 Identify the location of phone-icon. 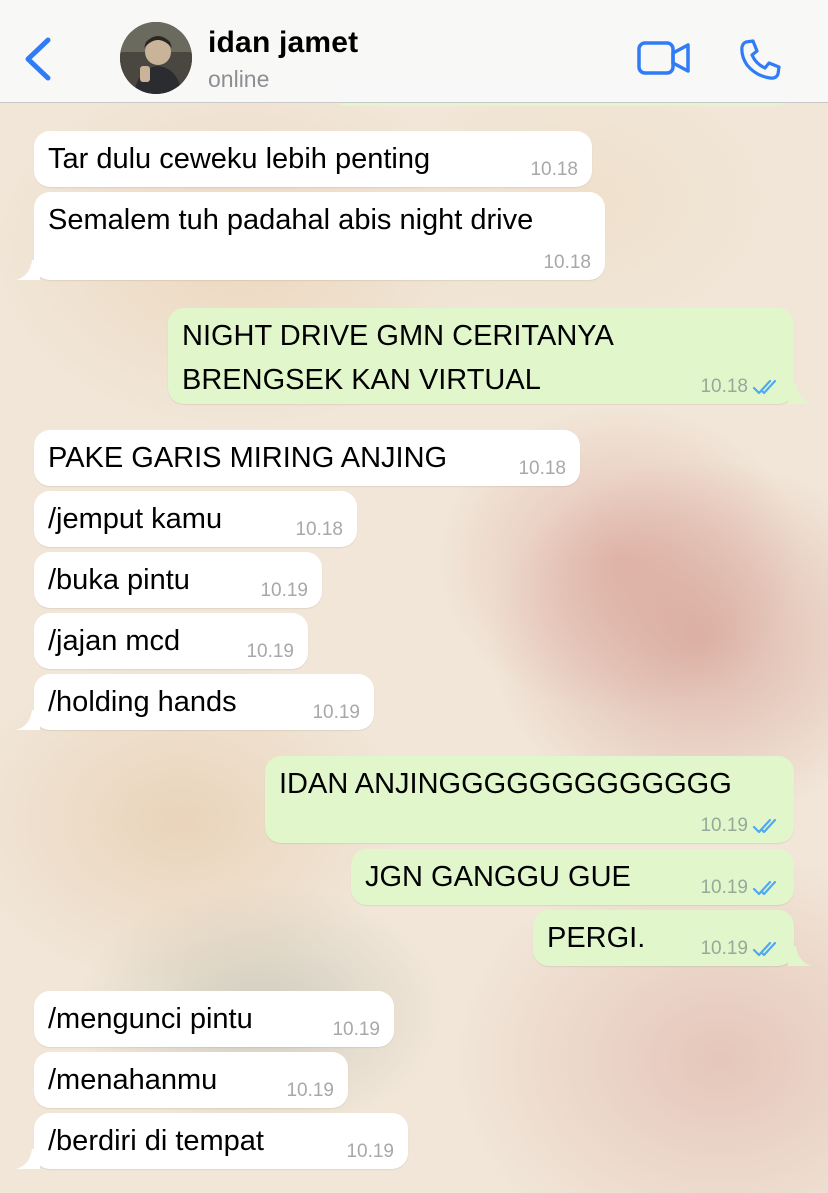
(760, 59).